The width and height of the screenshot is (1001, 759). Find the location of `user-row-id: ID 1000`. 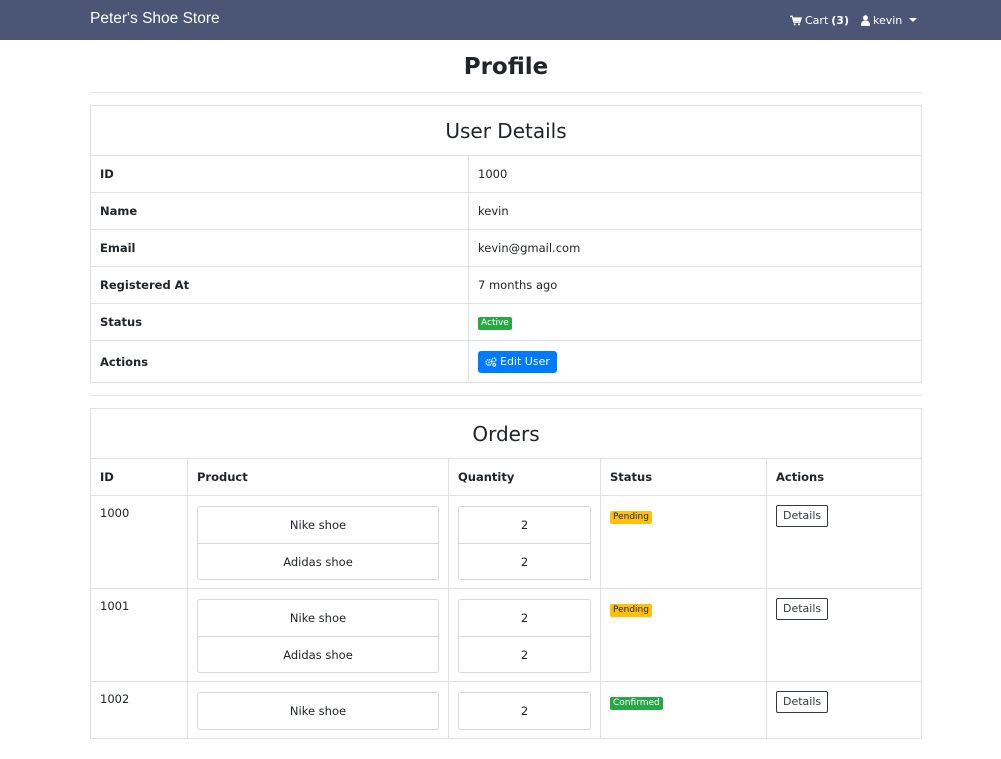

user-row-id: ID 1000 is located at coordinates (506, 174).